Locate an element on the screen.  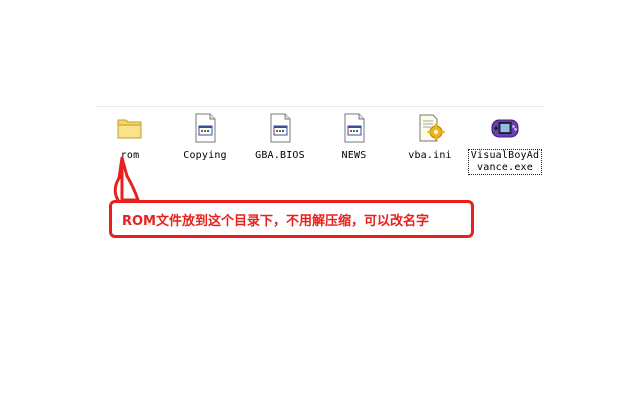
file-item-vba-ini: vba.ini is located at coordinates (430, 144).